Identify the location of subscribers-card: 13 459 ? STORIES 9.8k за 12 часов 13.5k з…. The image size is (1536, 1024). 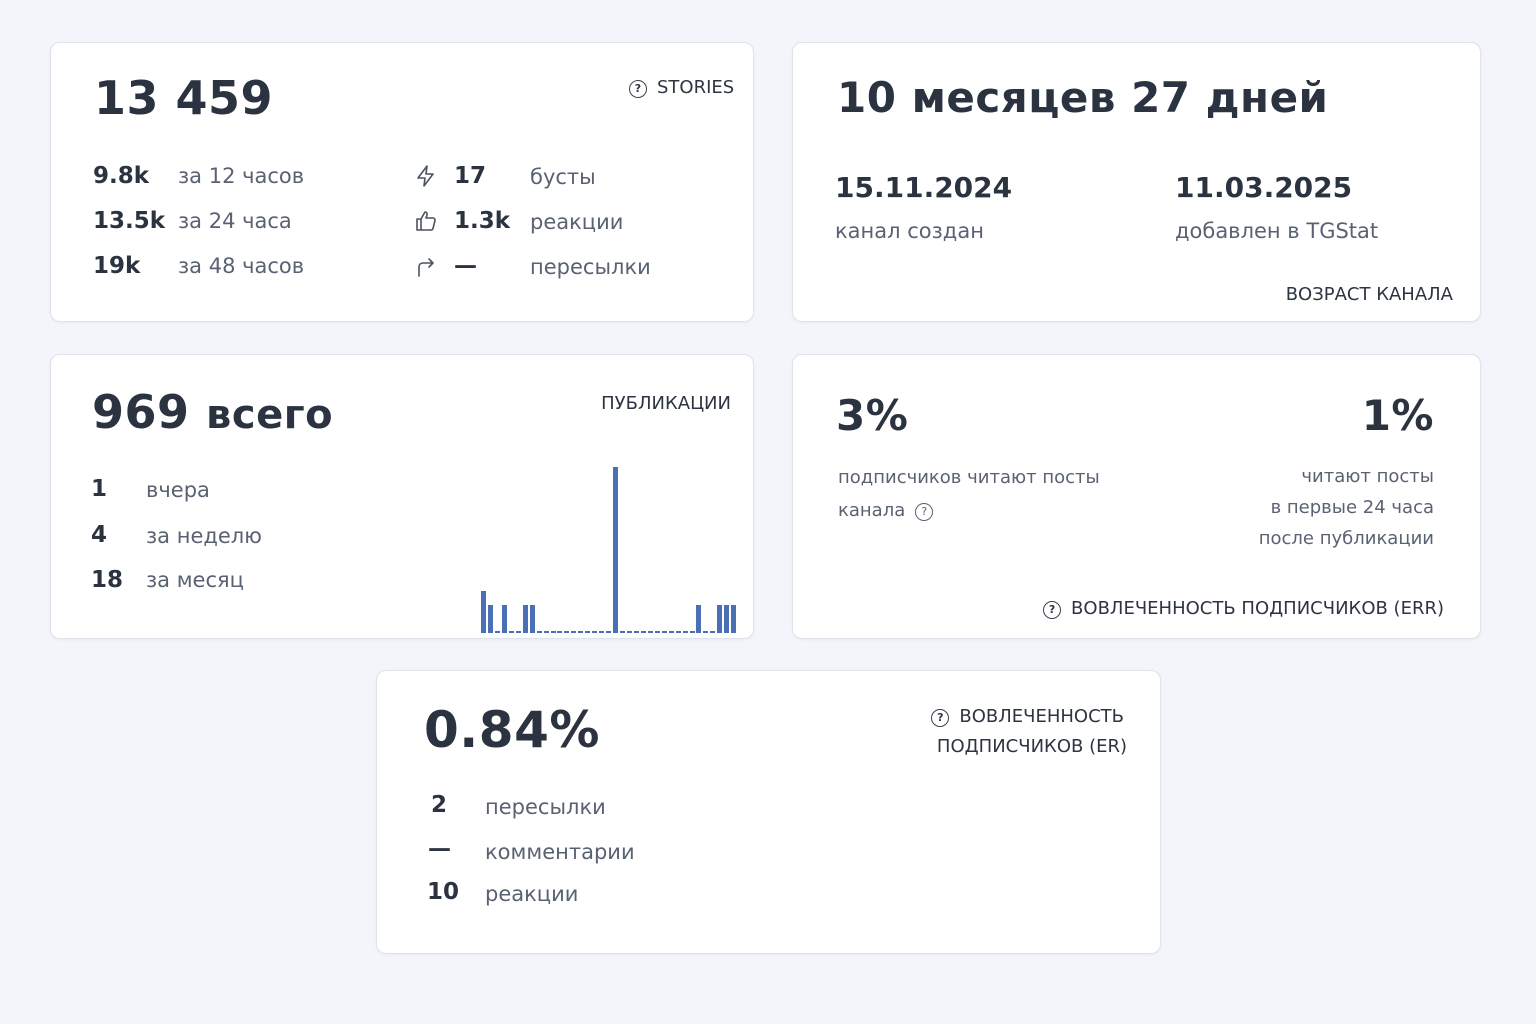
(402, 182).